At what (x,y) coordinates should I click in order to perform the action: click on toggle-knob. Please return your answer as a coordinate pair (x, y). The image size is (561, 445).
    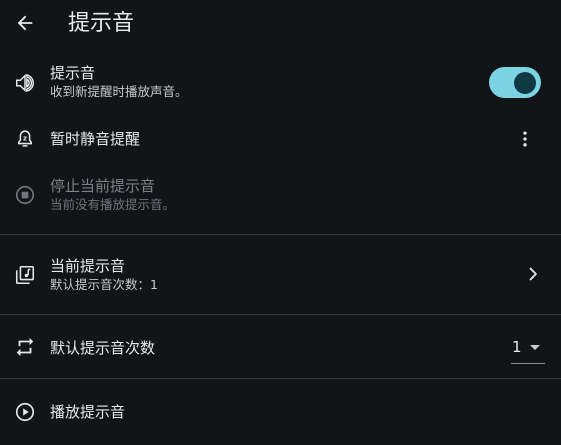
    Looking at the image, I should click on (525, 83).